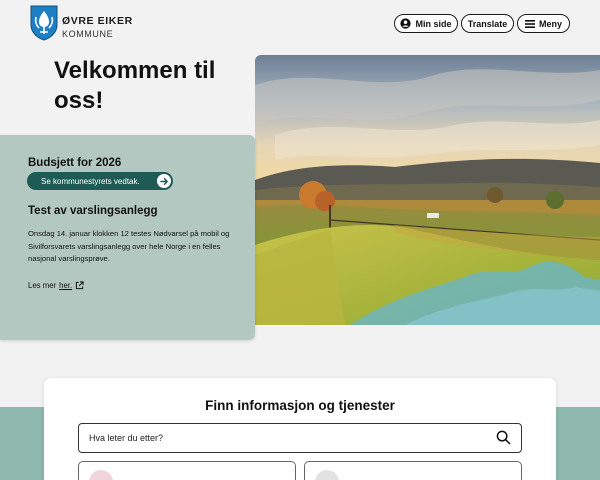 This screenshot has width=600, height=480. What do you see at coordinates (503, 437) in the screenshot?
I see `search-icon` at bounding box center [503, 437].